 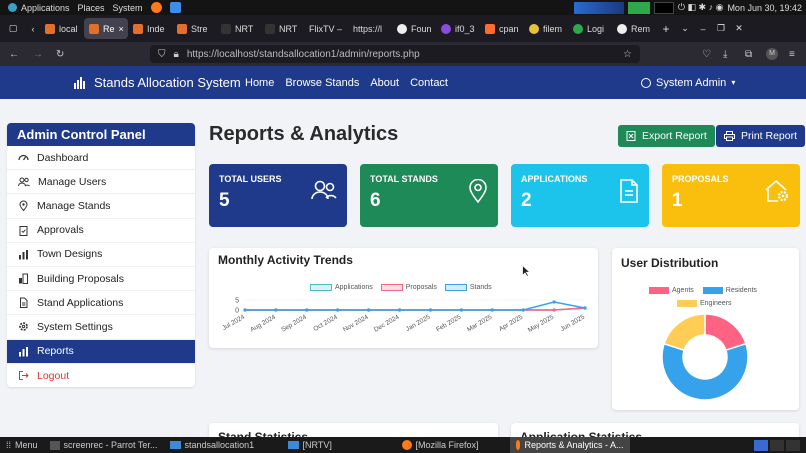 I want to click on sidebar-item-system-settings: System Settings, so click(x=101, y=327).